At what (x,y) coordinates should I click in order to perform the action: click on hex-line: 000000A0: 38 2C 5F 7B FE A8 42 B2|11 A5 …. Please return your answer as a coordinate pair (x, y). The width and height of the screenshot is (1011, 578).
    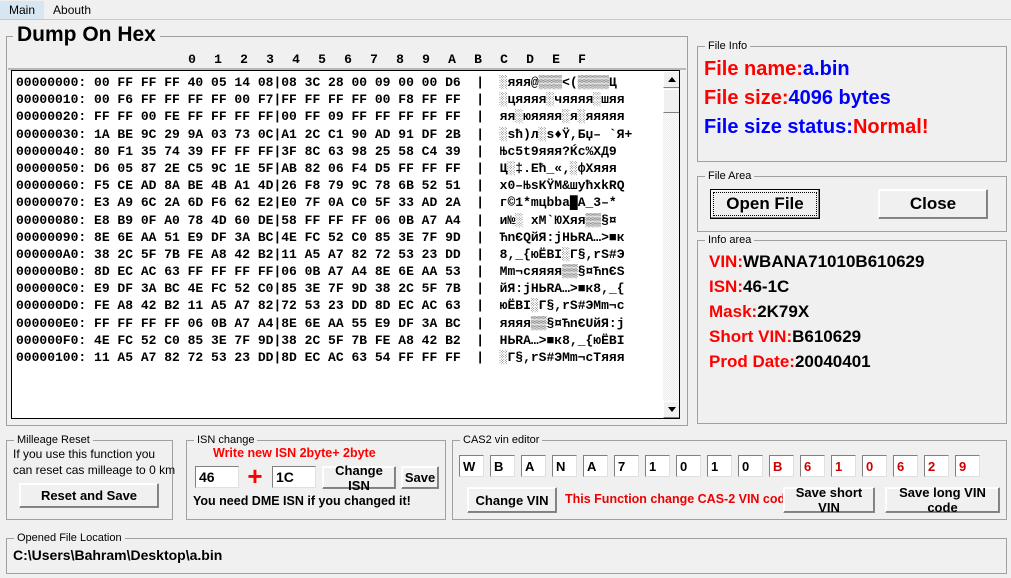
    Looking at the image, I should click on (320, 254).